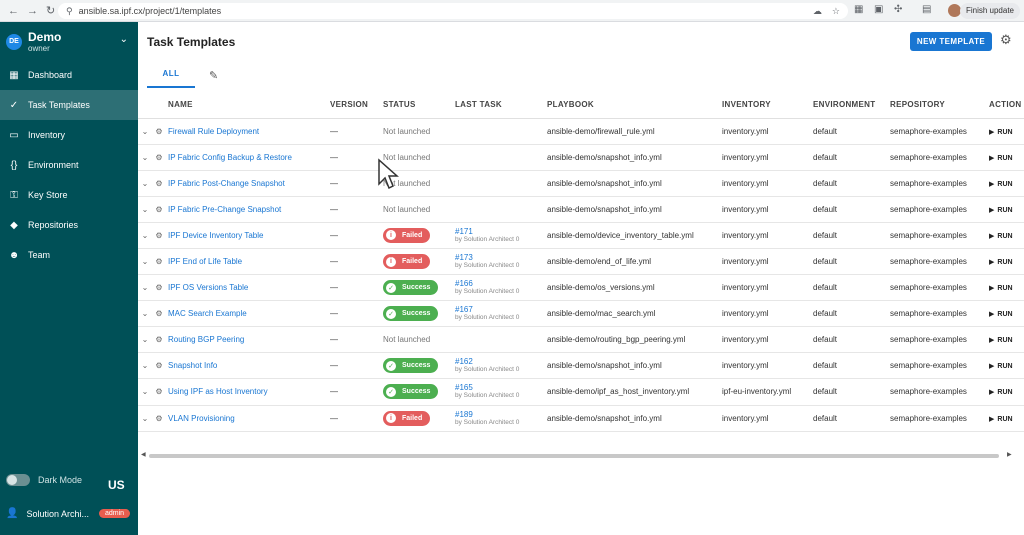  I want to click on extension-icon: ▣, so click(878, 9).